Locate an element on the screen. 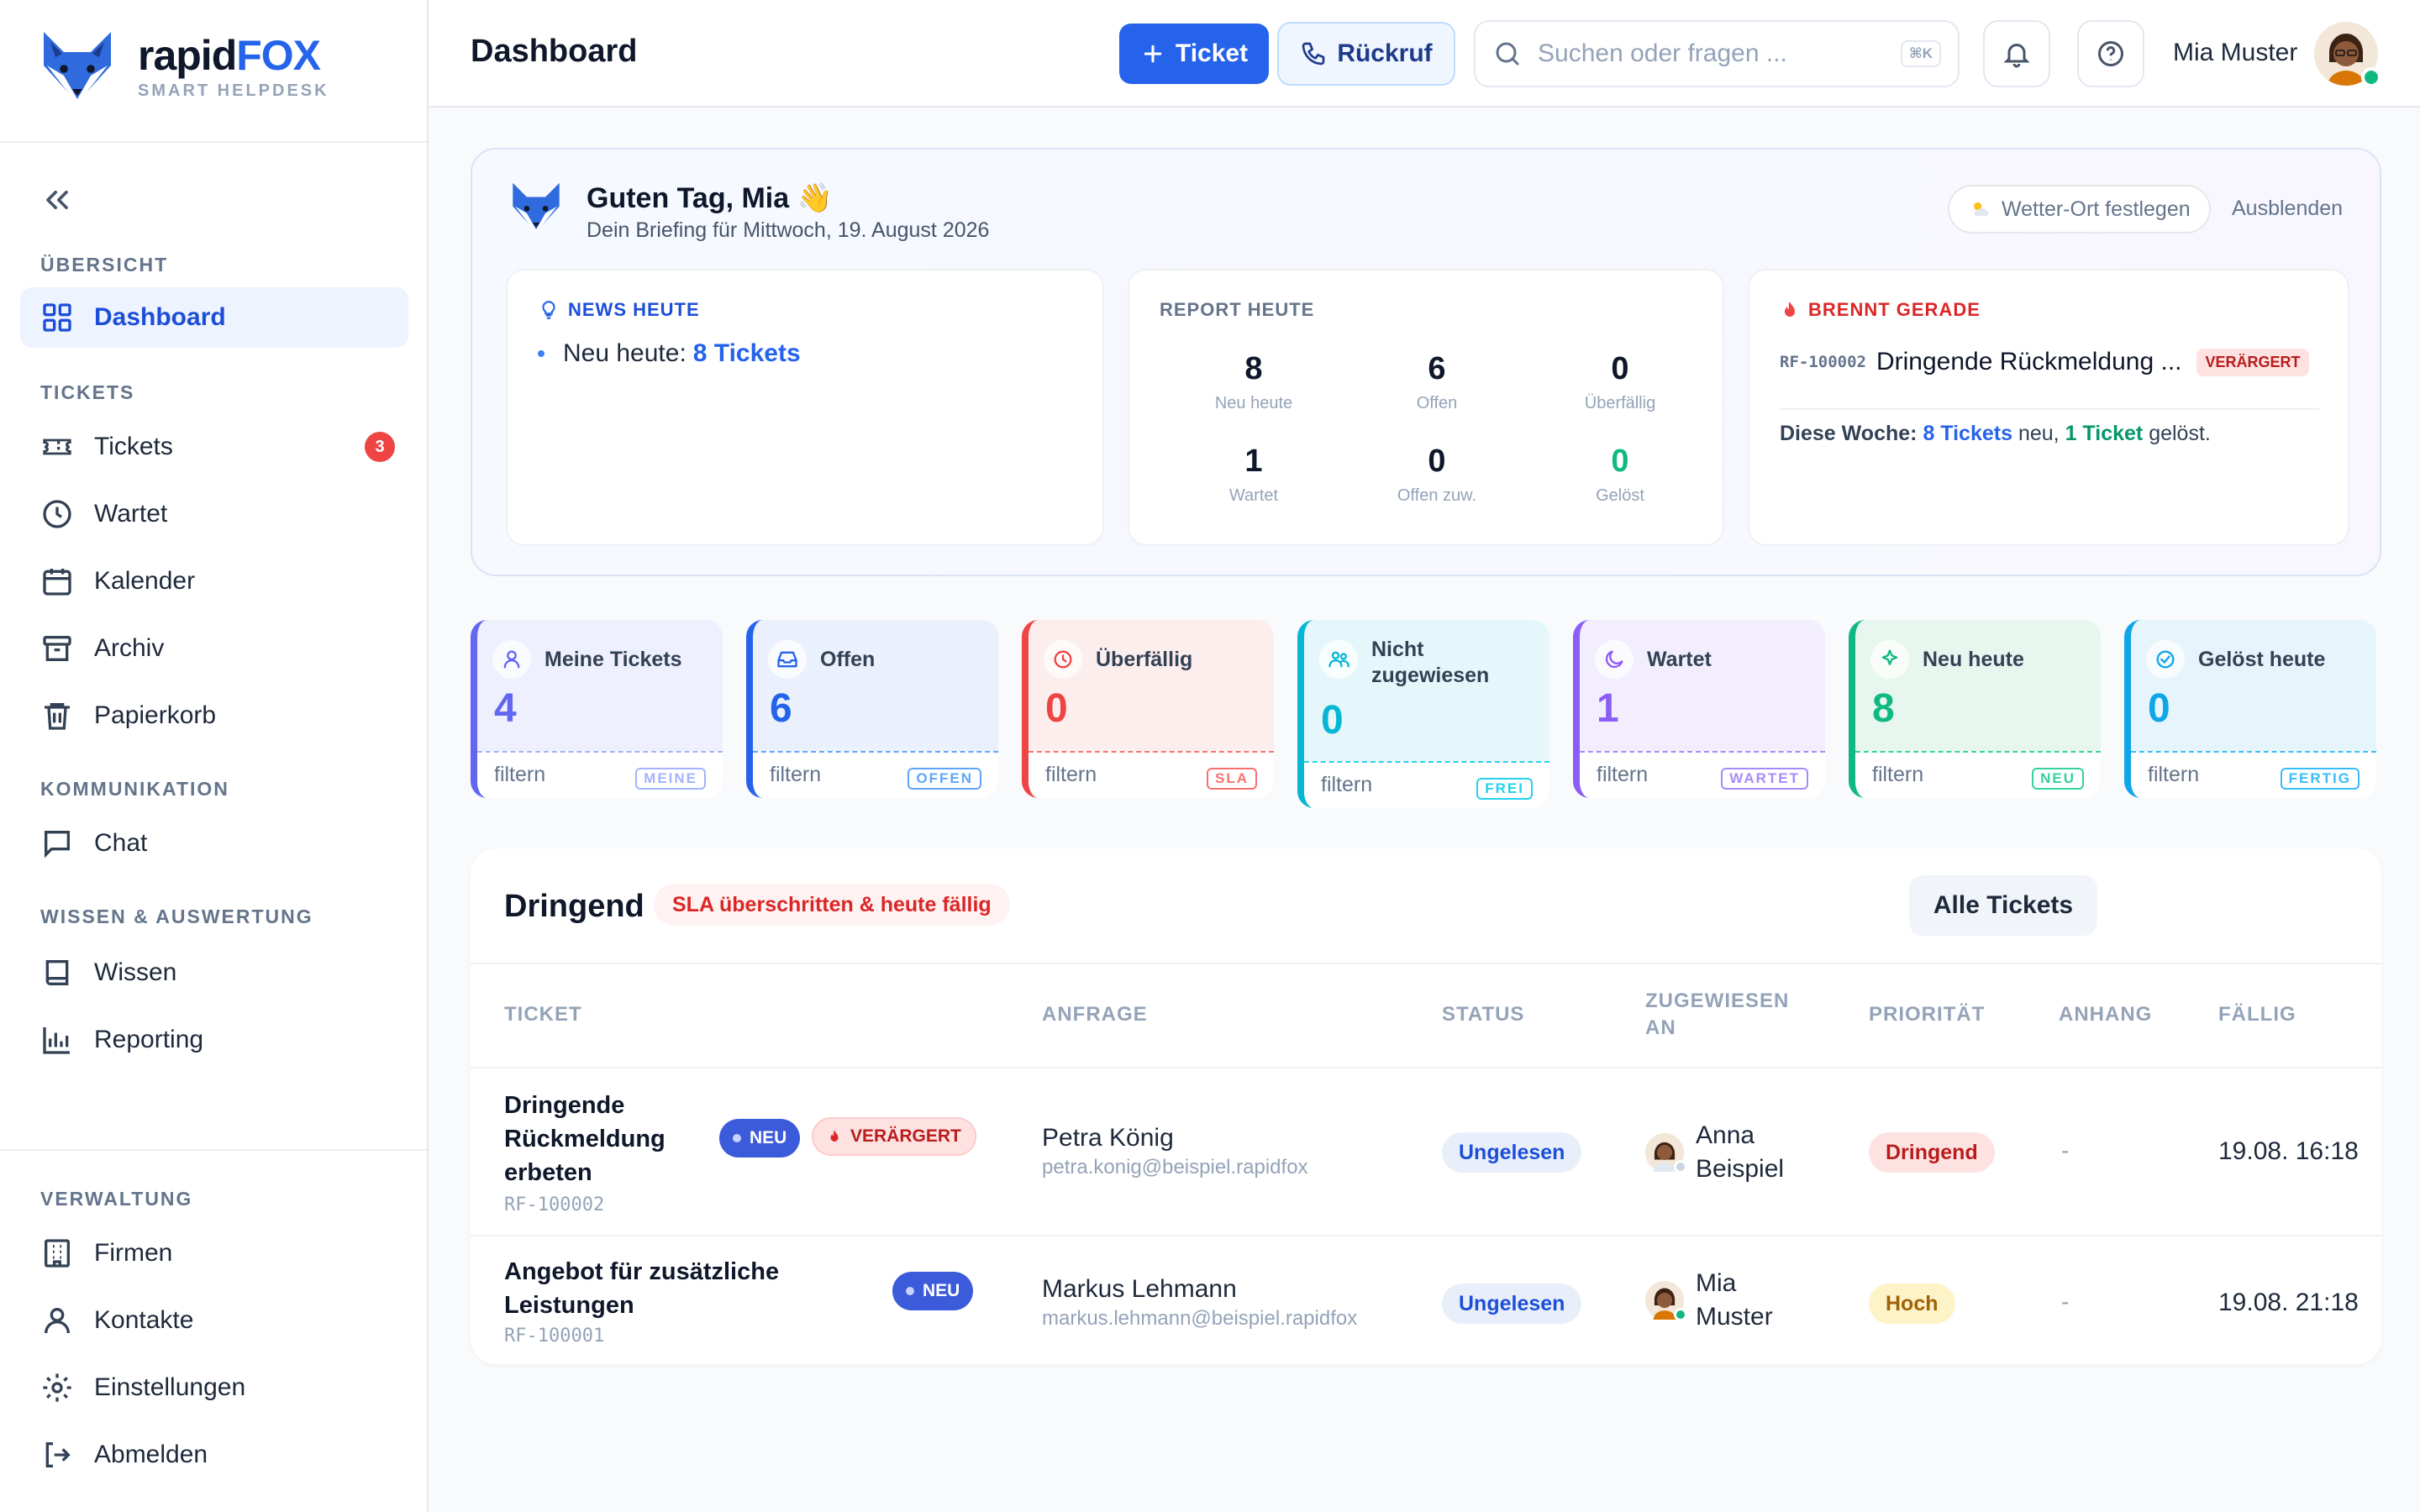 The width and height of the screenshot is (2420, 1512). sidebar-item-label: Kalender is located at coordinates (145, 581).